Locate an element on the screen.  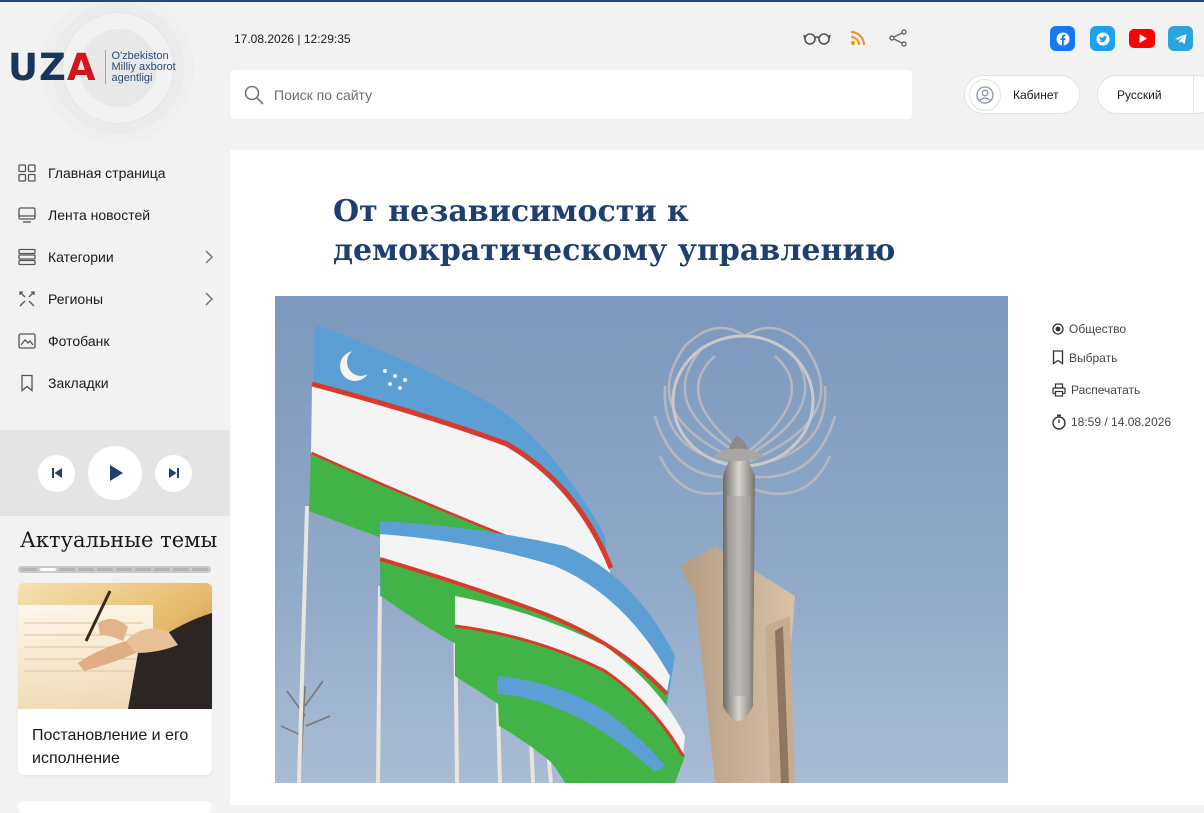
telegram-link is located at coordinates (1180, 38).